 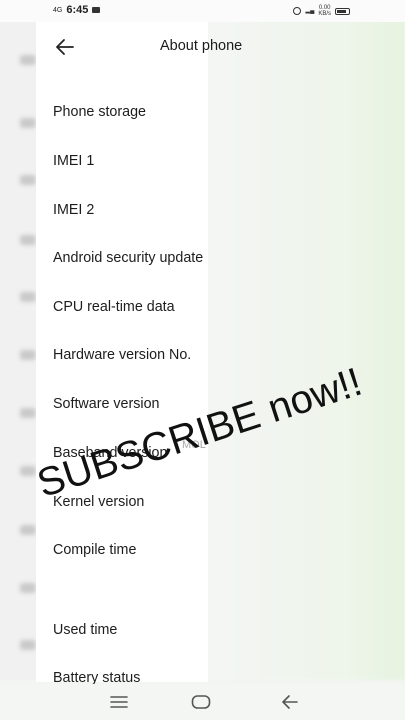 What do you see at coordinates (290, 702) in the screenshot?
I see `nav-back-icon` at bounding box center [290, 702].